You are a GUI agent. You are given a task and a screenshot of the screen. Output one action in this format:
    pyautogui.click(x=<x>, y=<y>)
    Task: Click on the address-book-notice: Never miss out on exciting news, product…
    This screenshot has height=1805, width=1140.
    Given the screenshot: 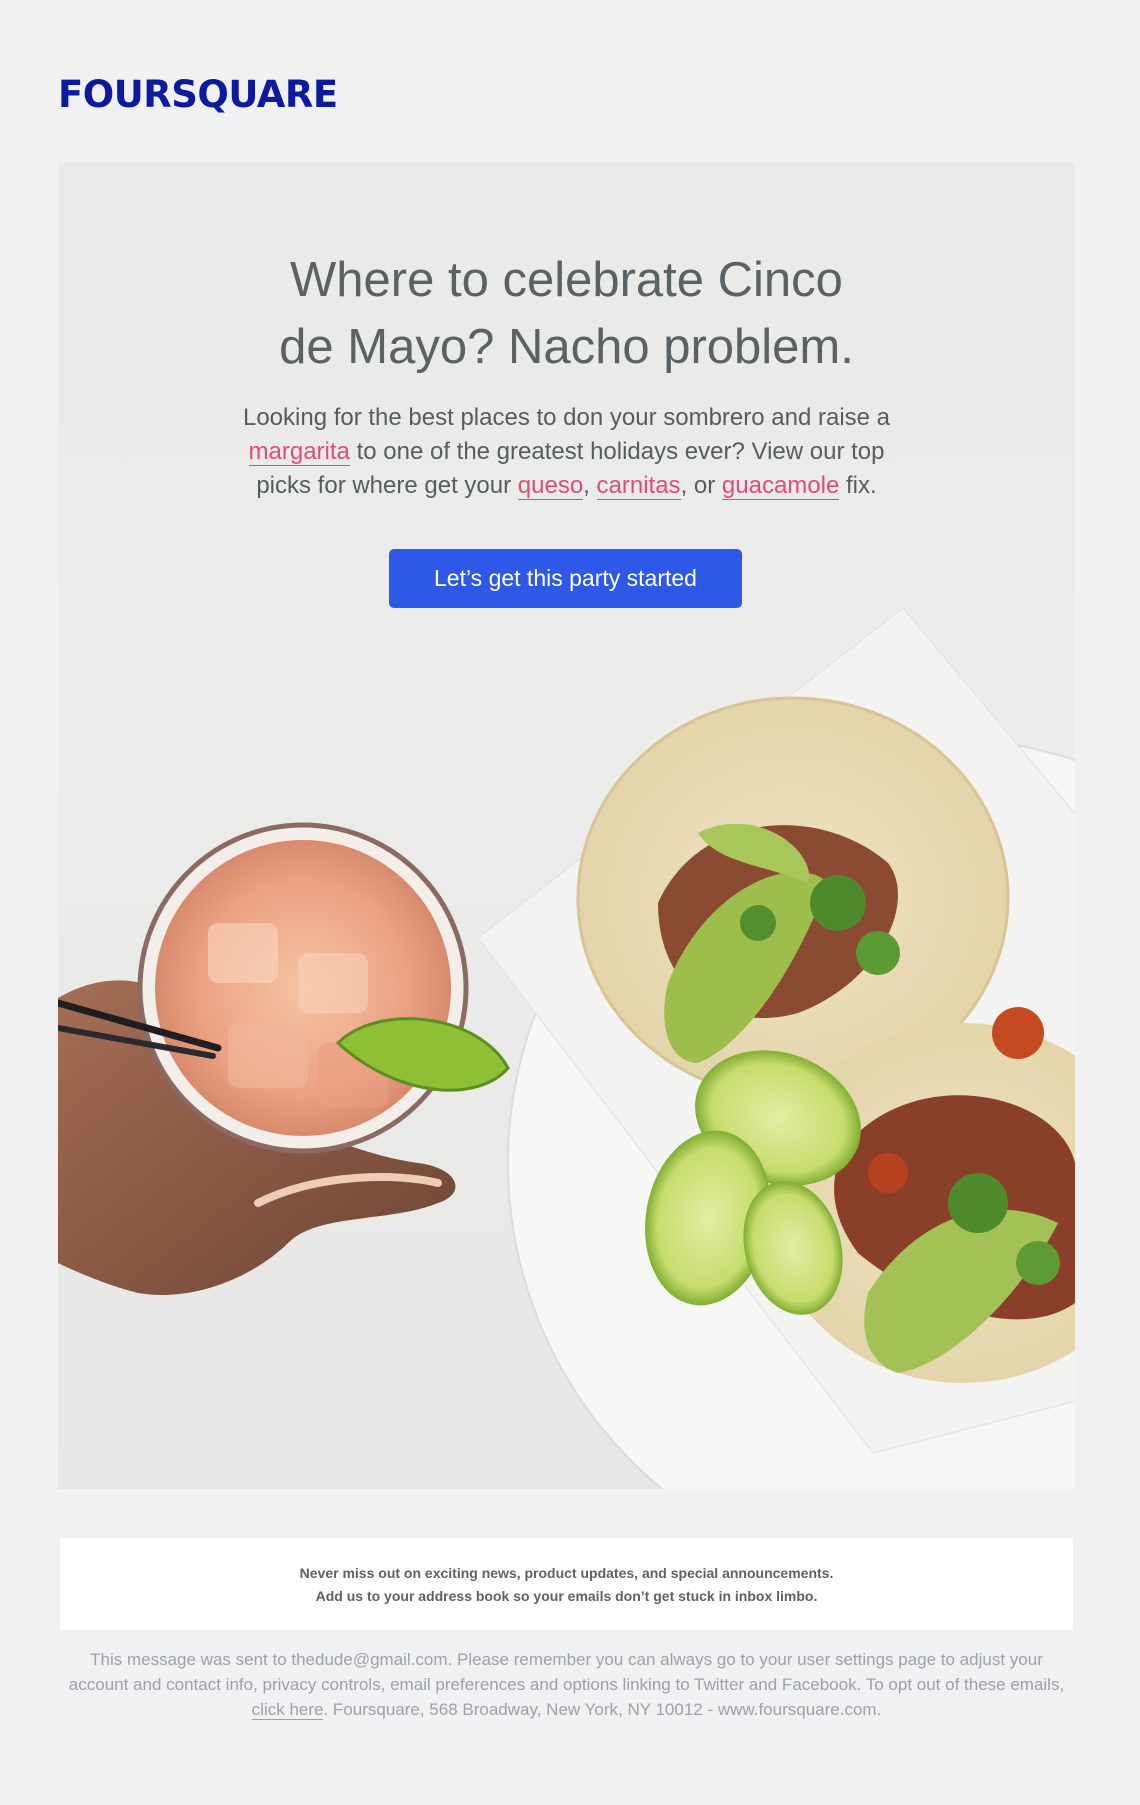 What is the action you would take?
    pyautogui.click(x=566, y=1584)
    